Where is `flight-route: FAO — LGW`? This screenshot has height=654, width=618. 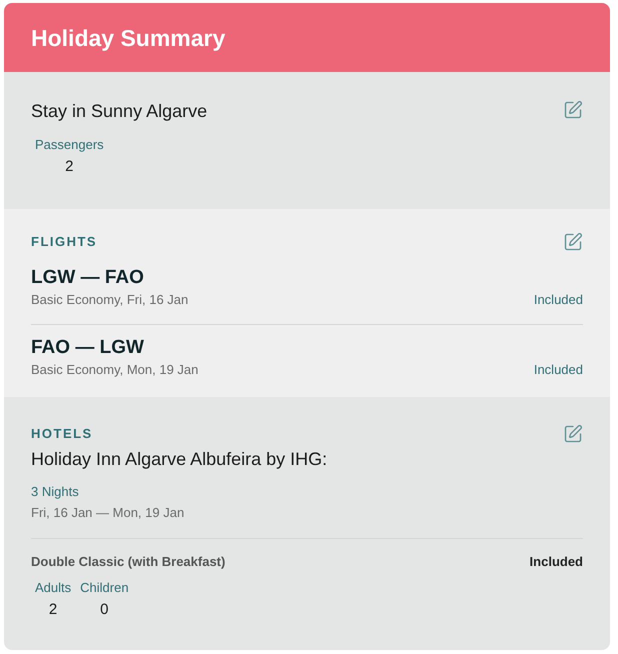
flight-route: FAO — LGW is located at coordinates (88, 348).